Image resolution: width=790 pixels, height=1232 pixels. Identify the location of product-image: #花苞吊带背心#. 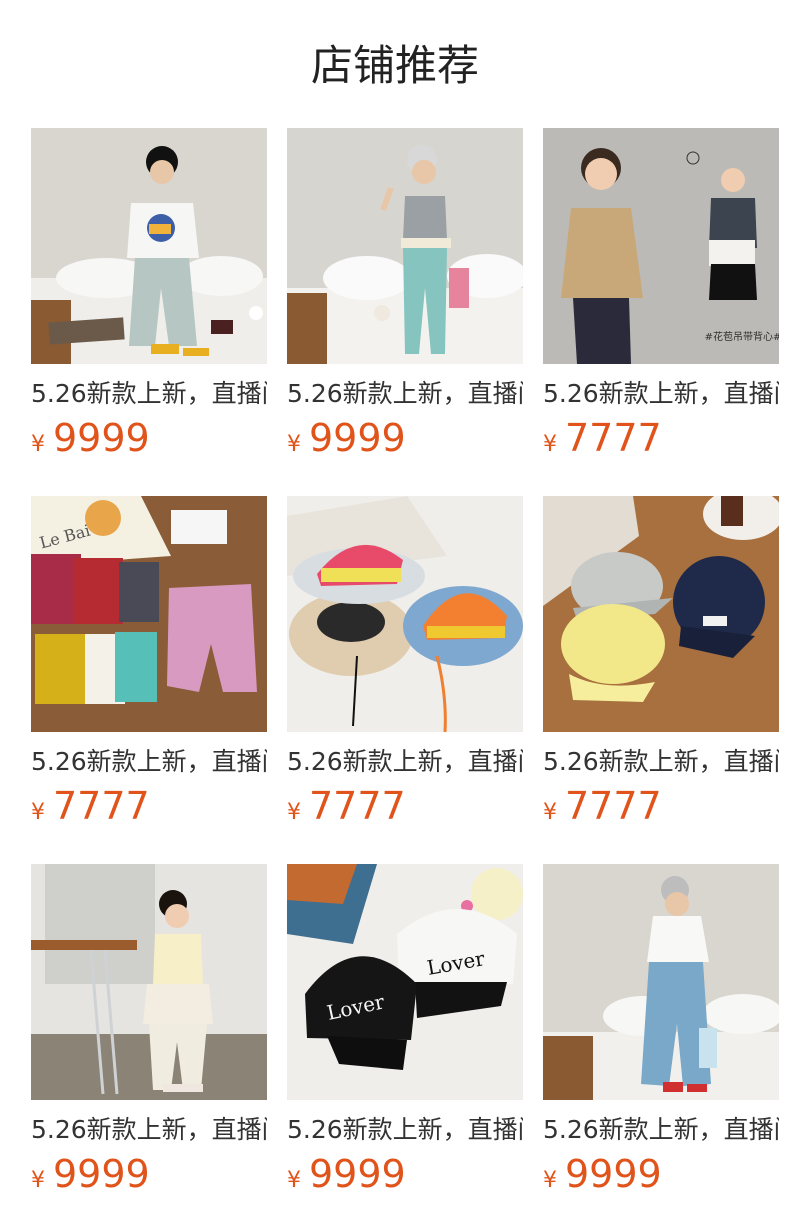
(661, 246).